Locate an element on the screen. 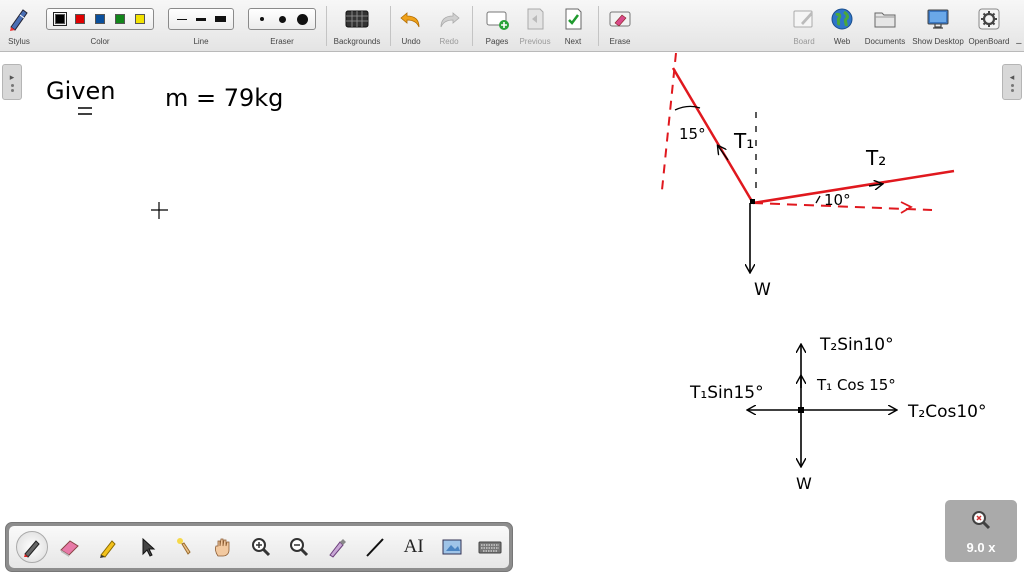 This screenshot has width=1024, height=576. show-desktop-label: Show Desktop is located at coordinates (938, 41).